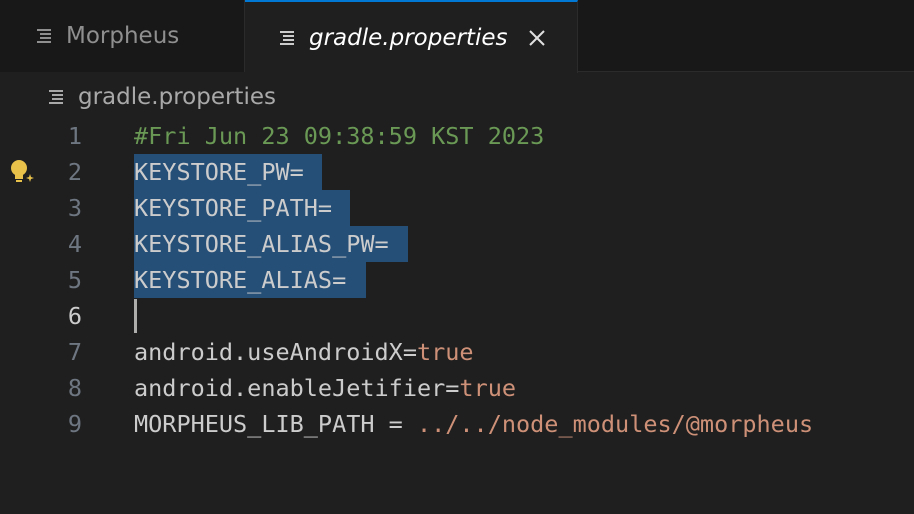 The height and width of the screenshot is (514, 914). I want to click on line-number: 4, so click(74, 244).